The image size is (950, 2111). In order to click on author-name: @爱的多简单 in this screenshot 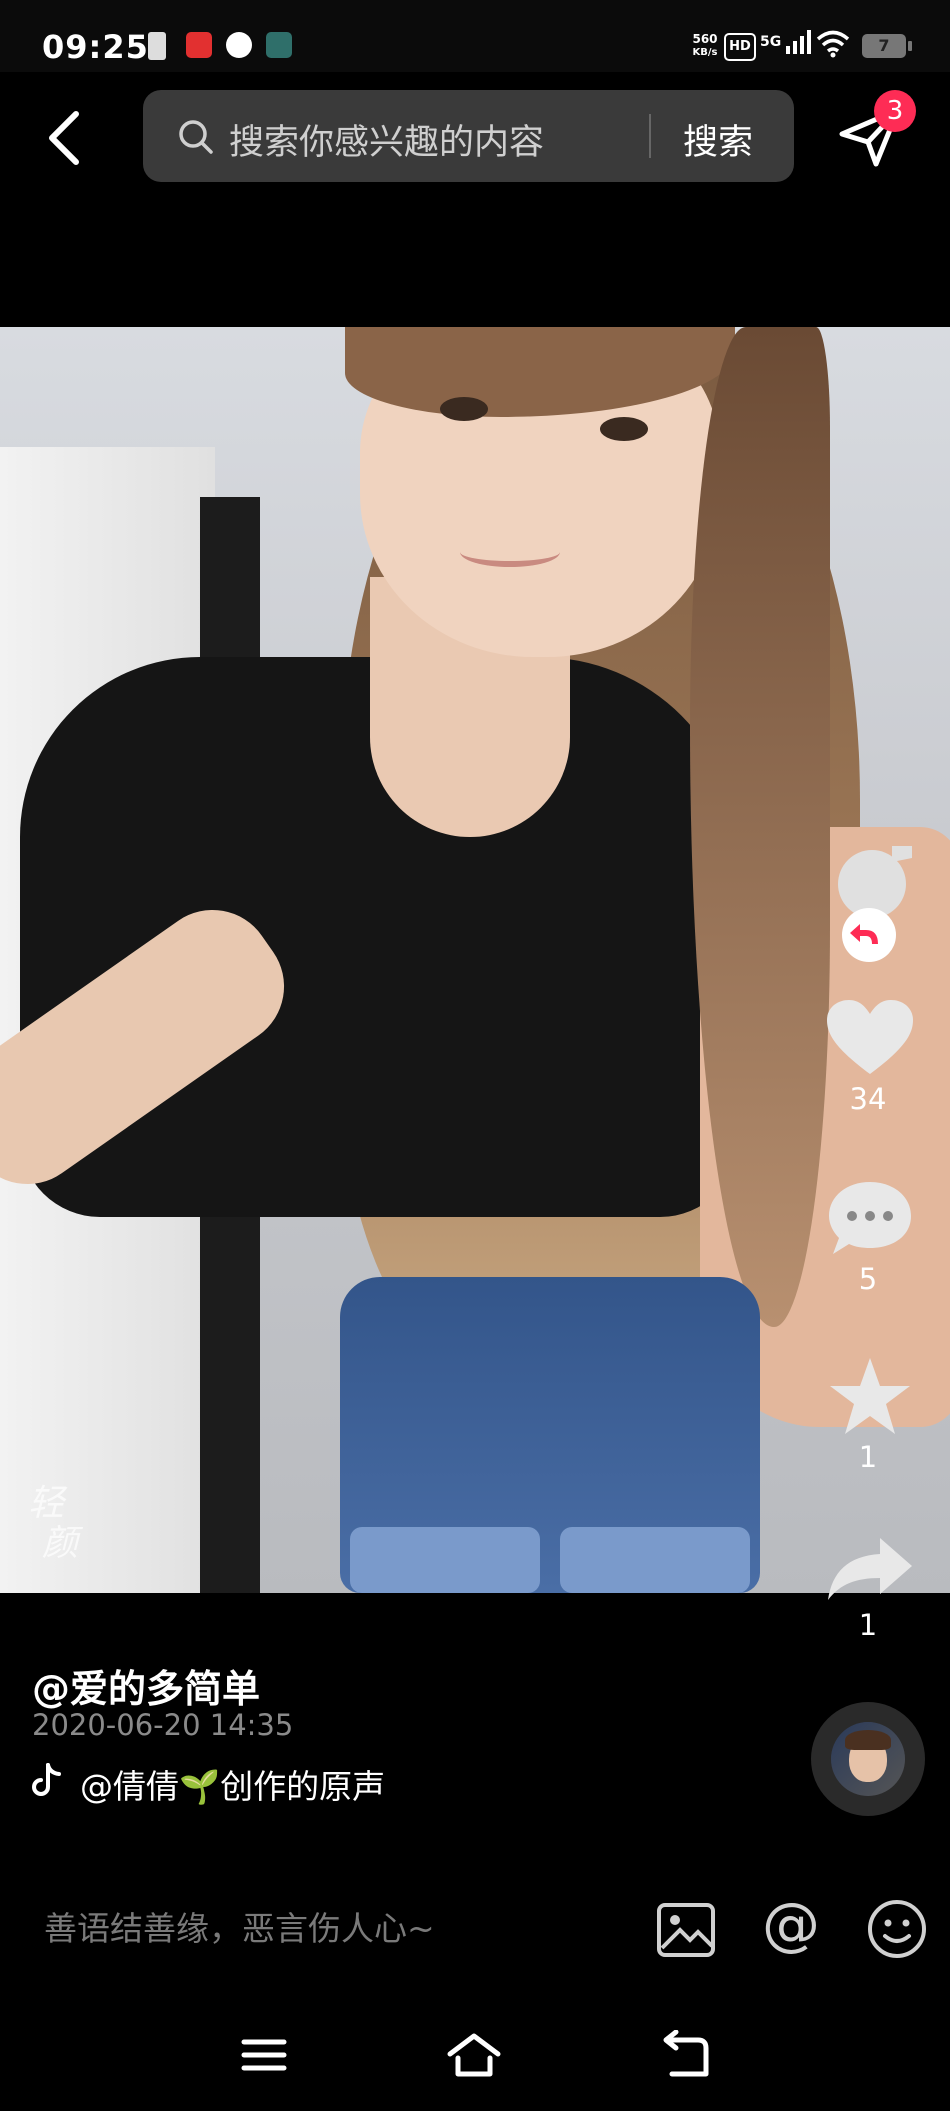, I will do `click(146, 1685)`.